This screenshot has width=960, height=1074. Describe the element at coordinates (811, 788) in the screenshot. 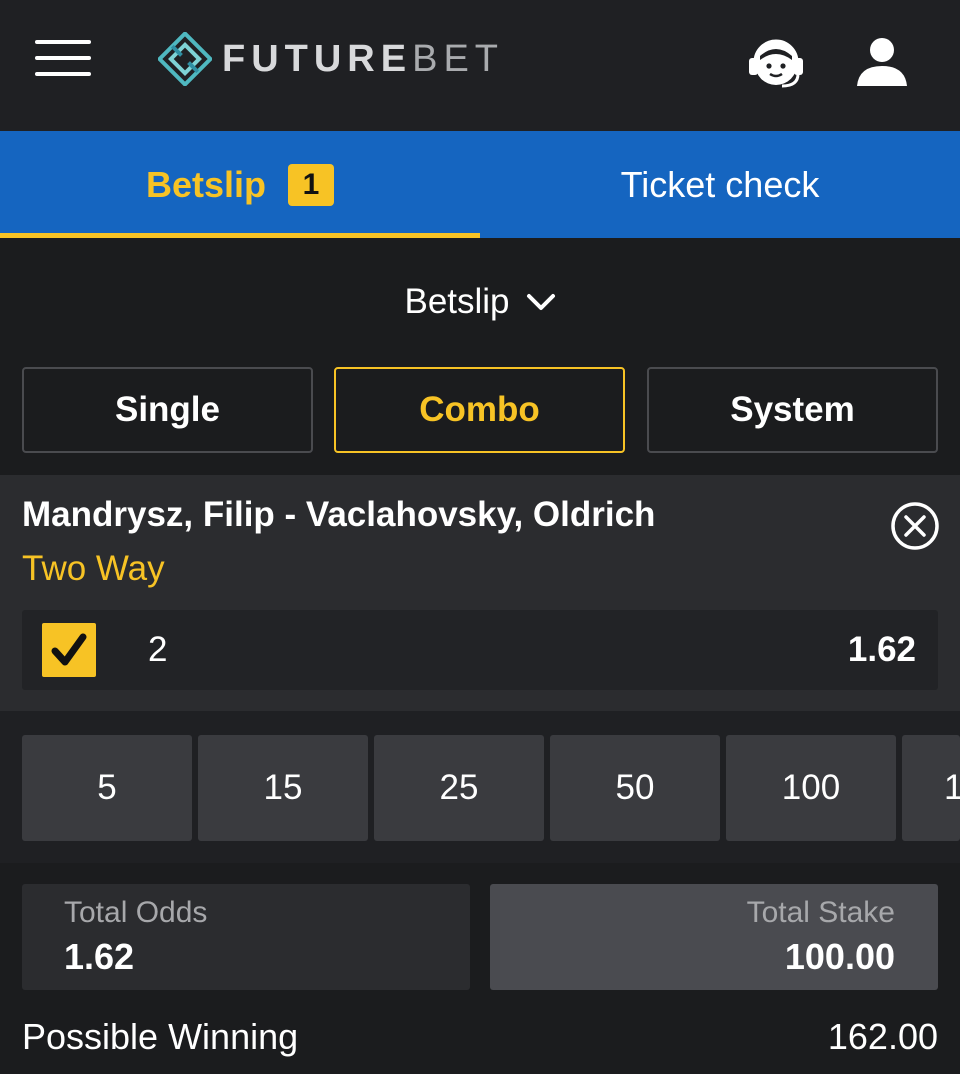

I see `quick-stake-button: 100` at that location.